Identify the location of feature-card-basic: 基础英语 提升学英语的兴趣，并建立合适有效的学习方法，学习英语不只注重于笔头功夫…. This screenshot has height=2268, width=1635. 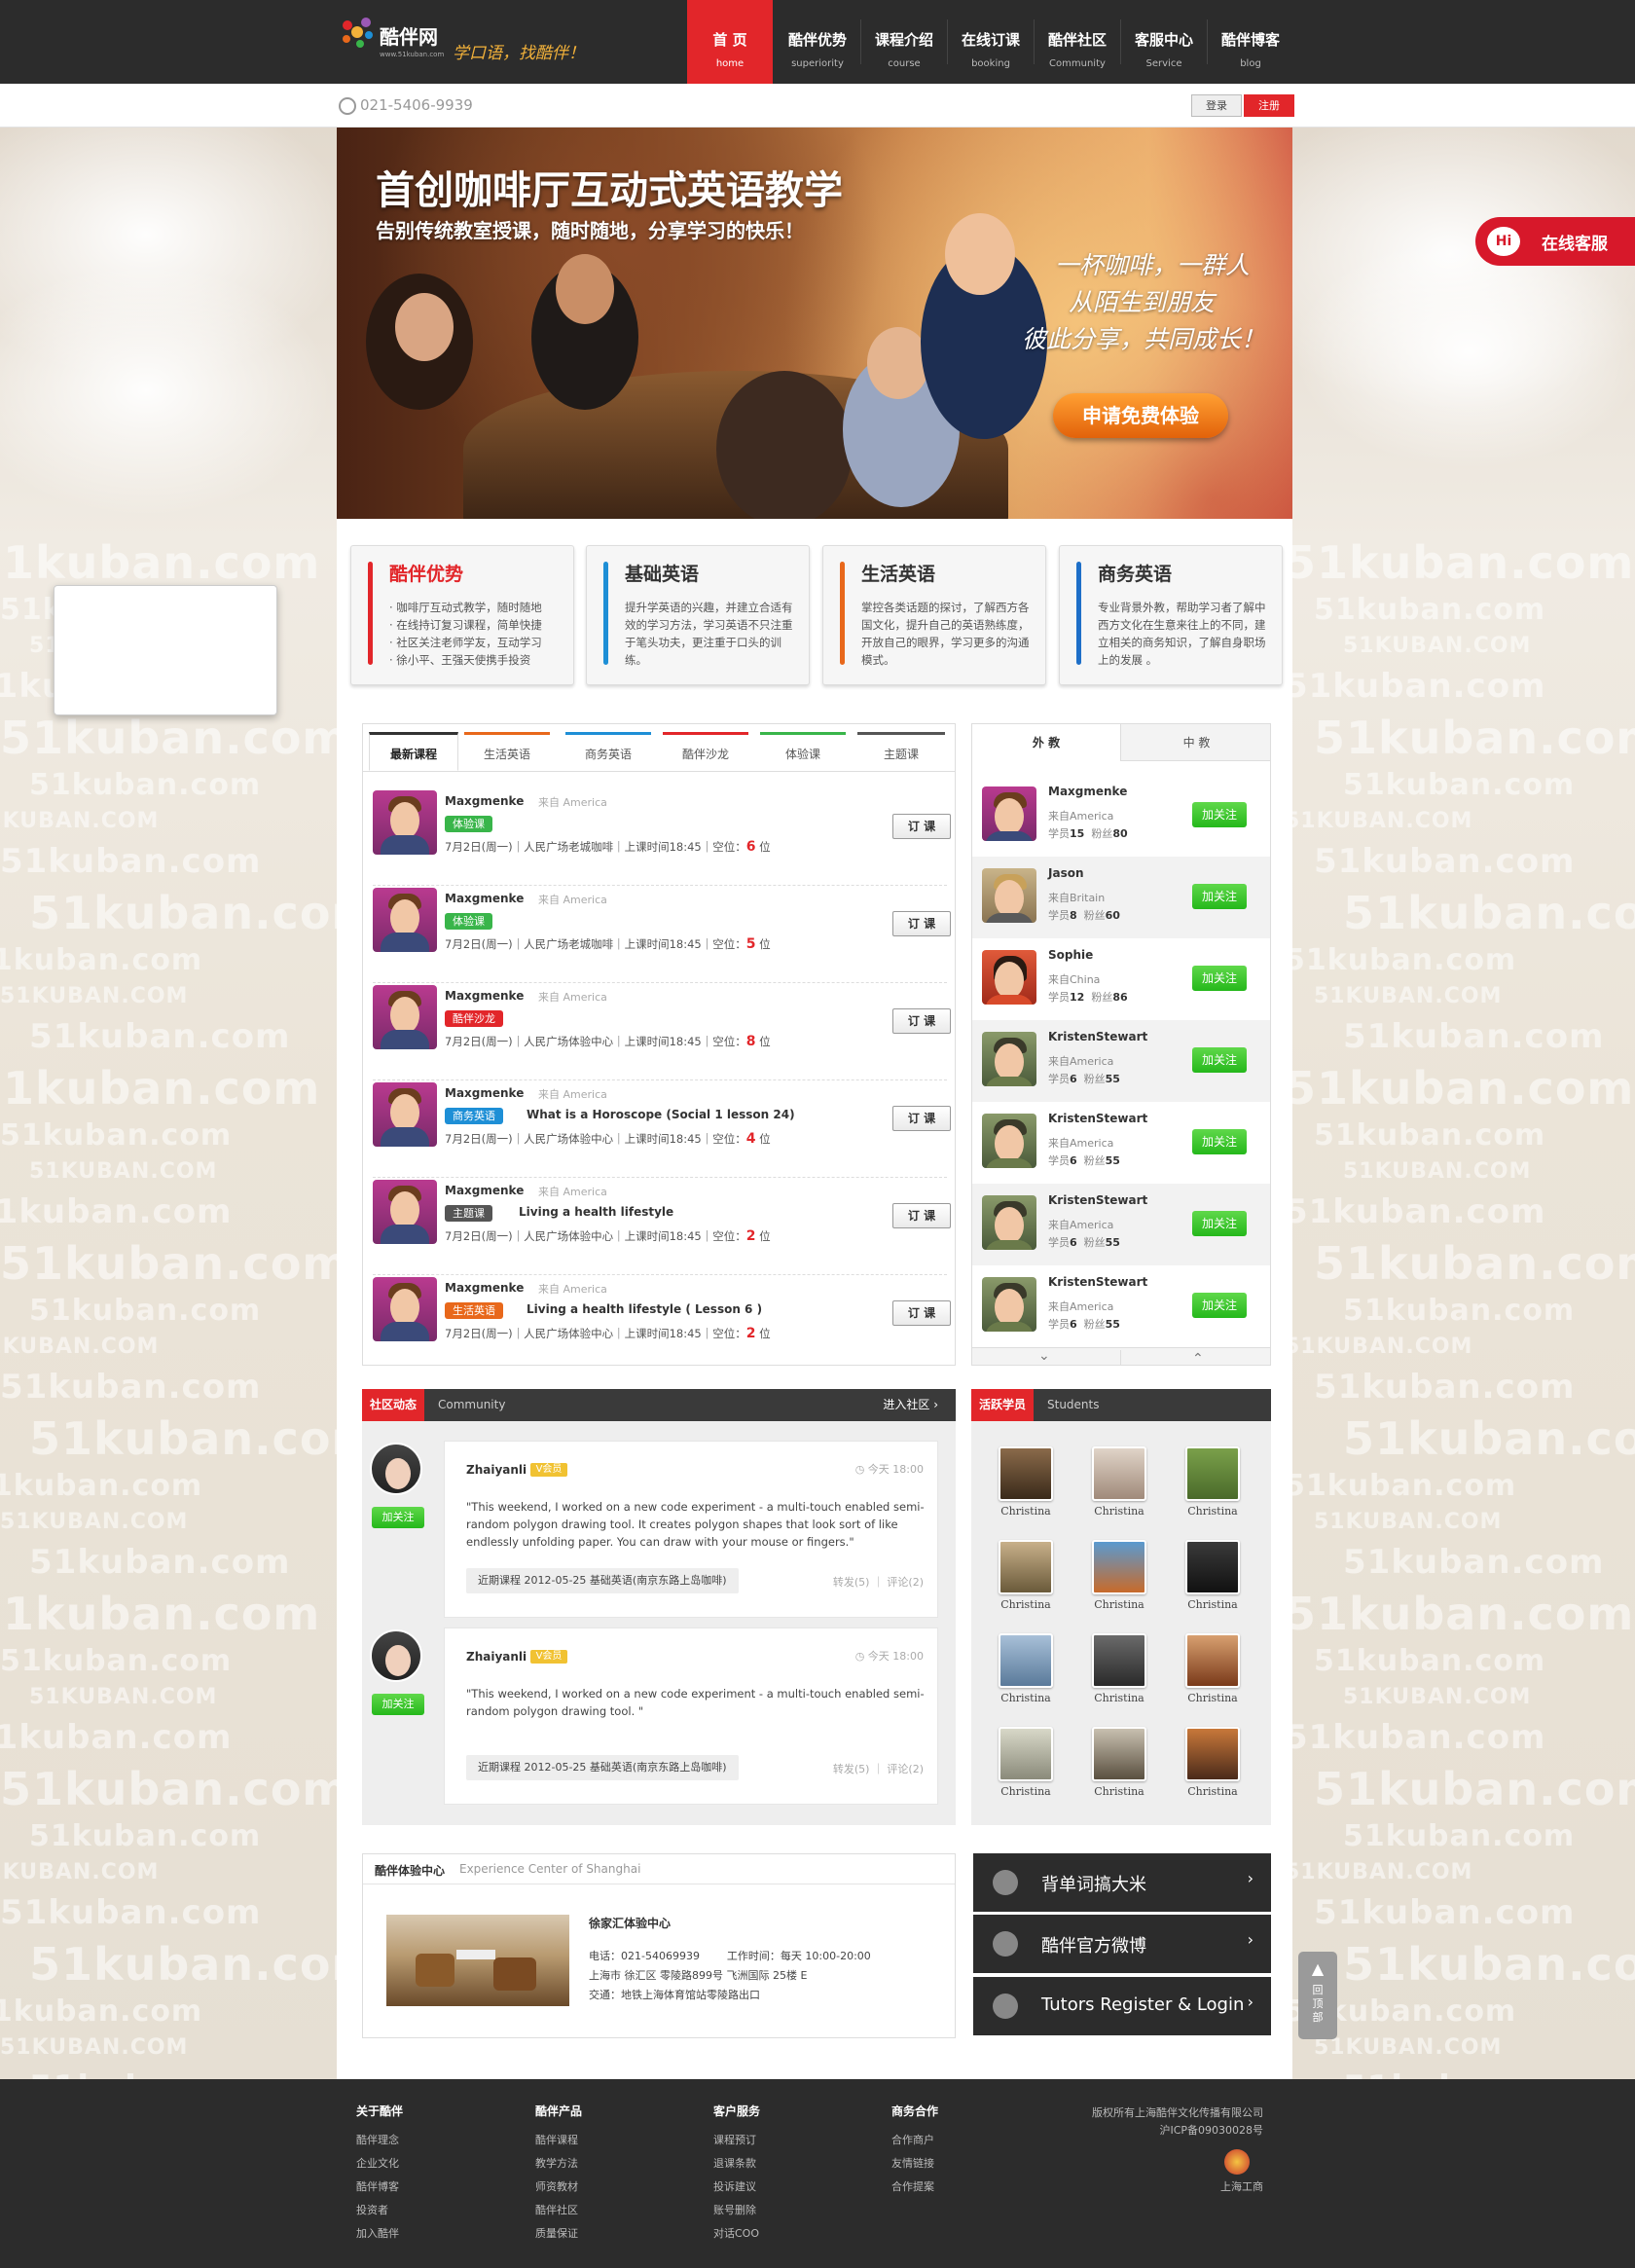
(698, 615).